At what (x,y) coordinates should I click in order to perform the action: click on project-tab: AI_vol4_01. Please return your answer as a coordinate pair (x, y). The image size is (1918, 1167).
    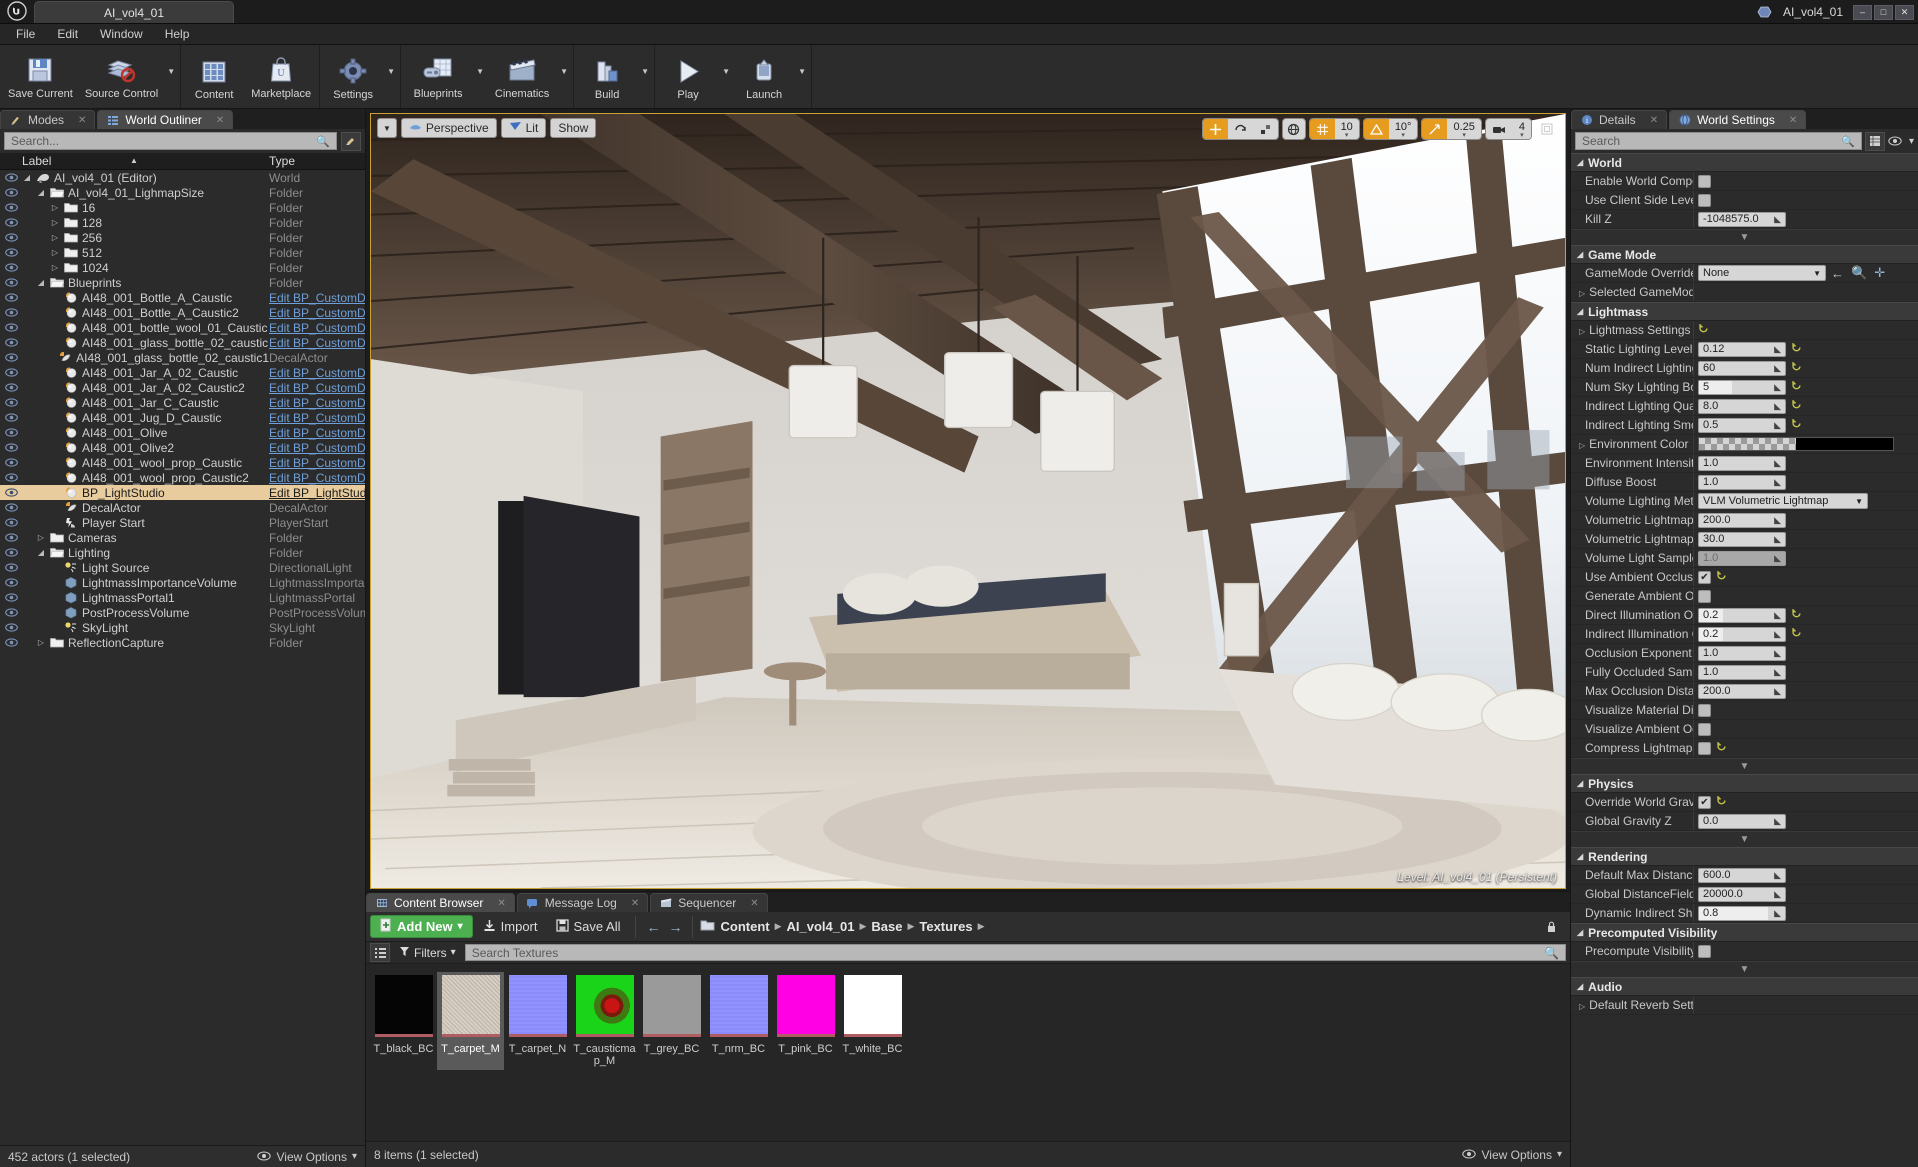
    Looking at the image, I should click on (134, 12).